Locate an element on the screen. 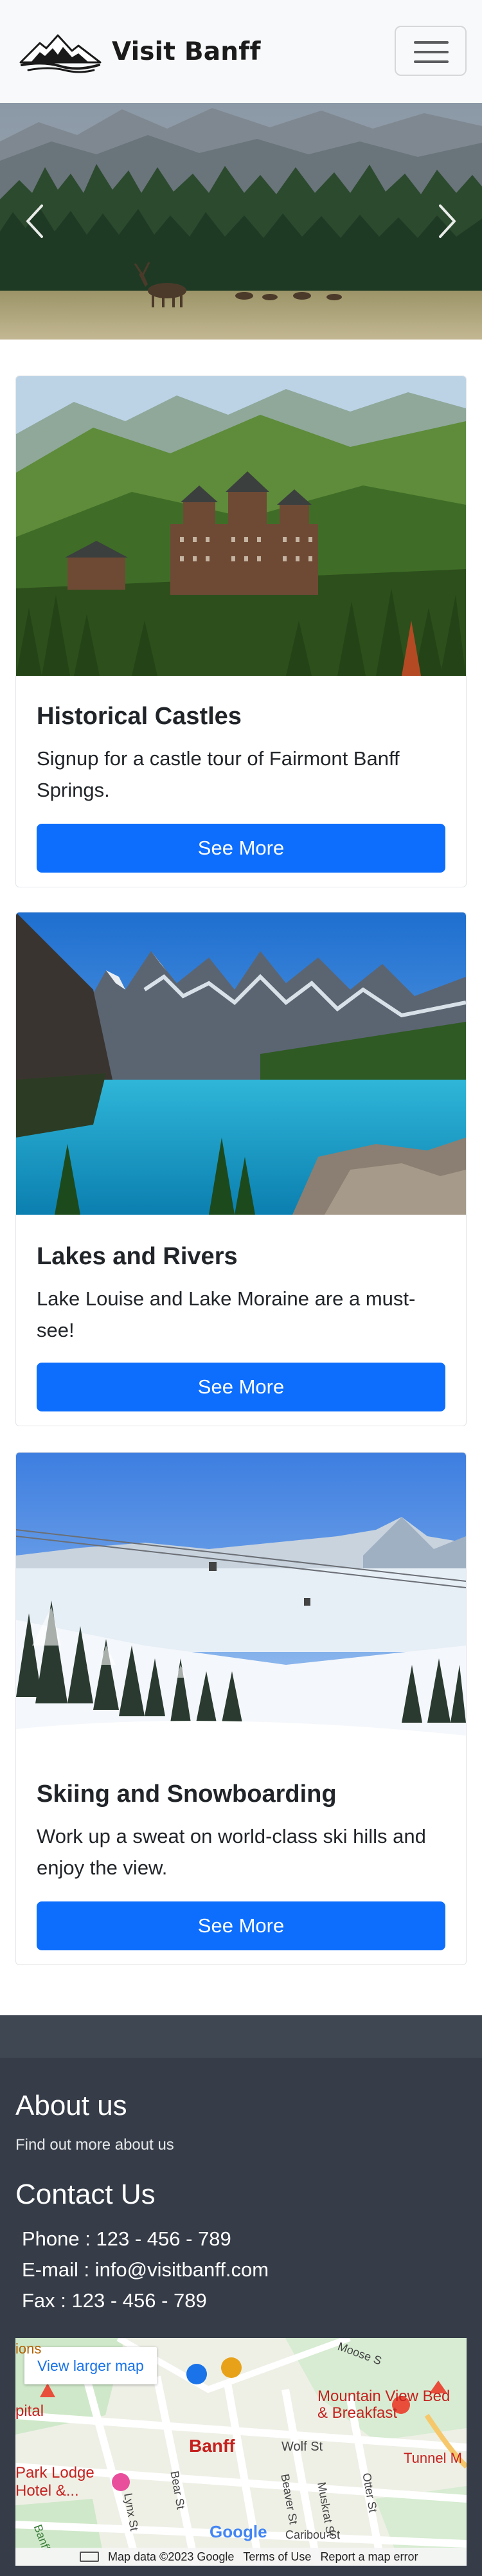 This screenshot has height=2576, width=482. navbar: Visit Banff is located at coordinates (241, 51).